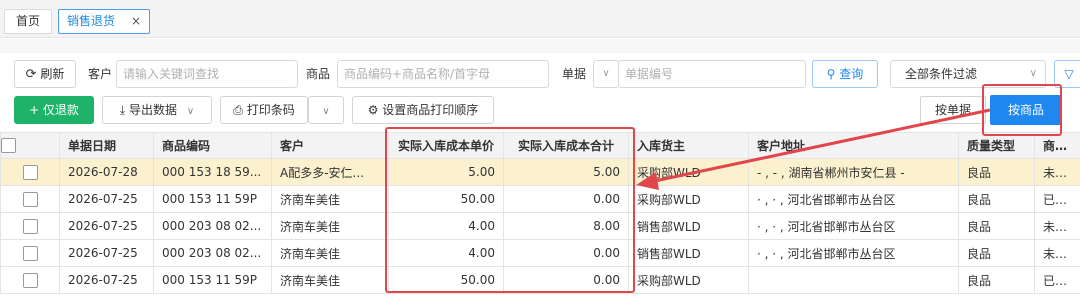  What do you see at coordinates (91, 21) in the screenshot?
I see `tab-sales-return-label: 销售退货` at bounding box center [91, 21].